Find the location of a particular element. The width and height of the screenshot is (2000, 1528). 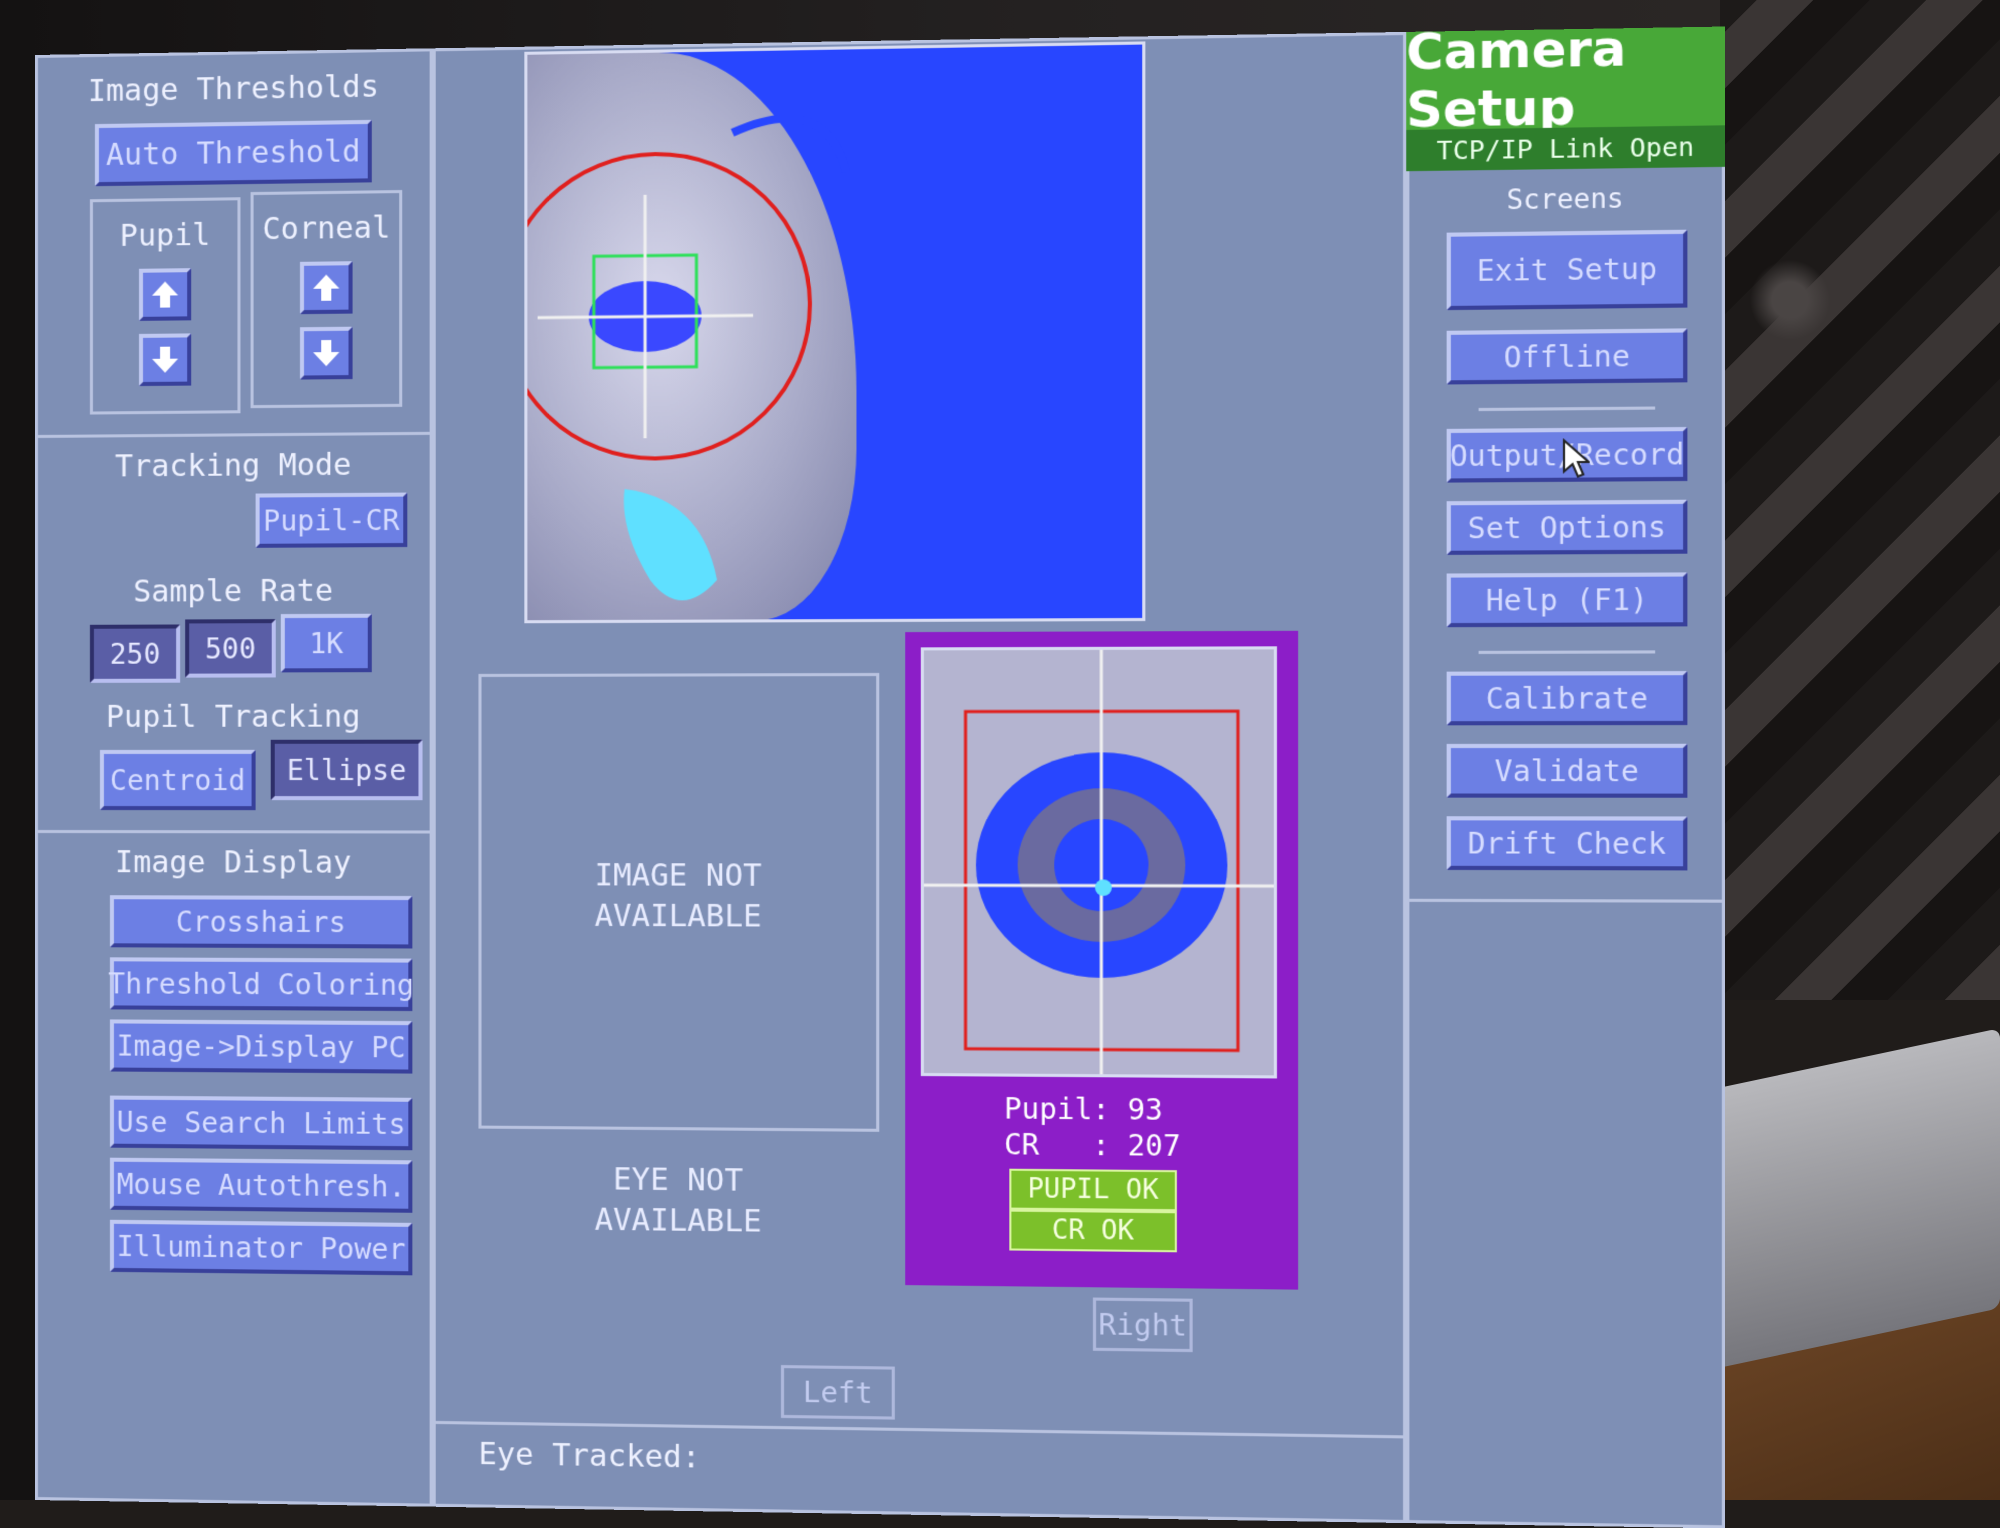

right-eye-button: Right is located at coordinates (1143, 1325).